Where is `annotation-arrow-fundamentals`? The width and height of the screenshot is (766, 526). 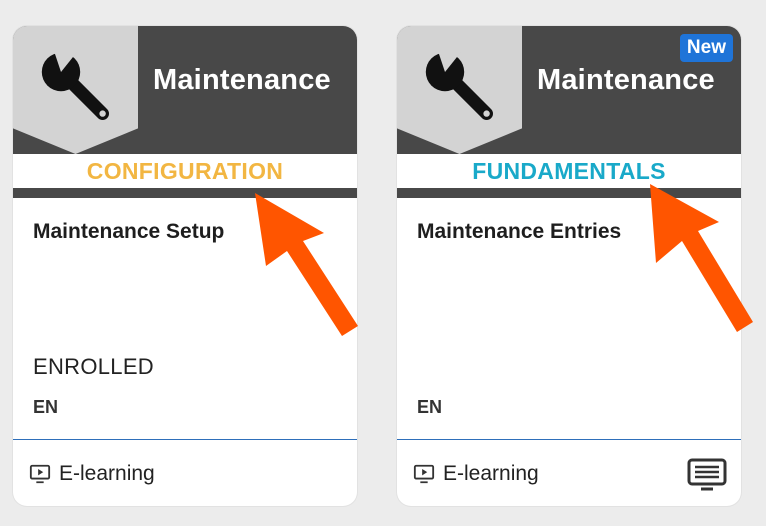
annotation-arrow-fundamentals is located at coordinates (701, 261).